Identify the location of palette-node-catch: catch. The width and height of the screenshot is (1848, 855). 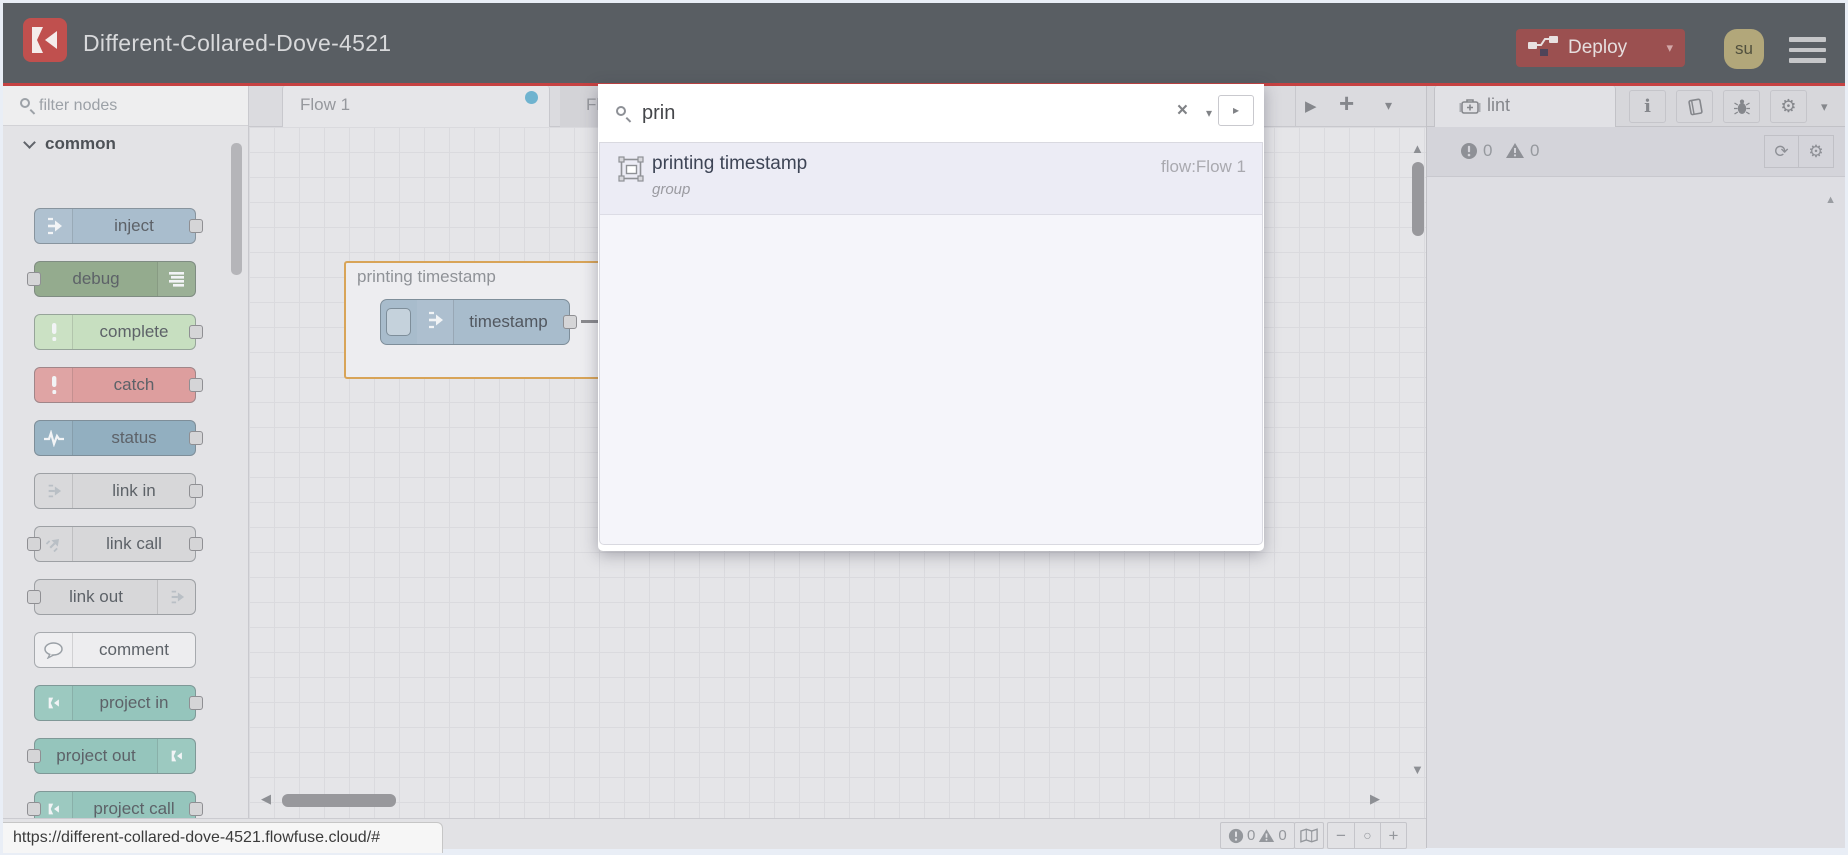
(118, 385).